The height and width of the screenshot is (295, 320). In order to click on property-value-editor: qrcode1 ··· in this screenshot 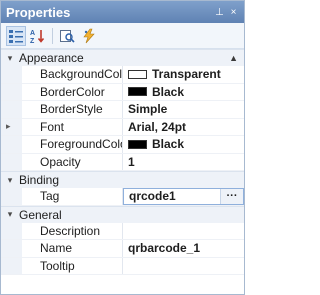, I will do `click(183, 196)`.